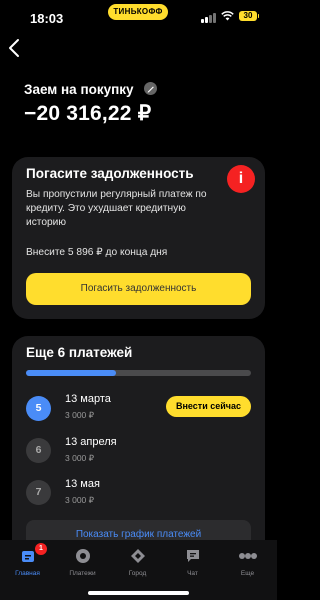  I want to click on payments-card-title: Еще 6 платежей, so click(79, 352).